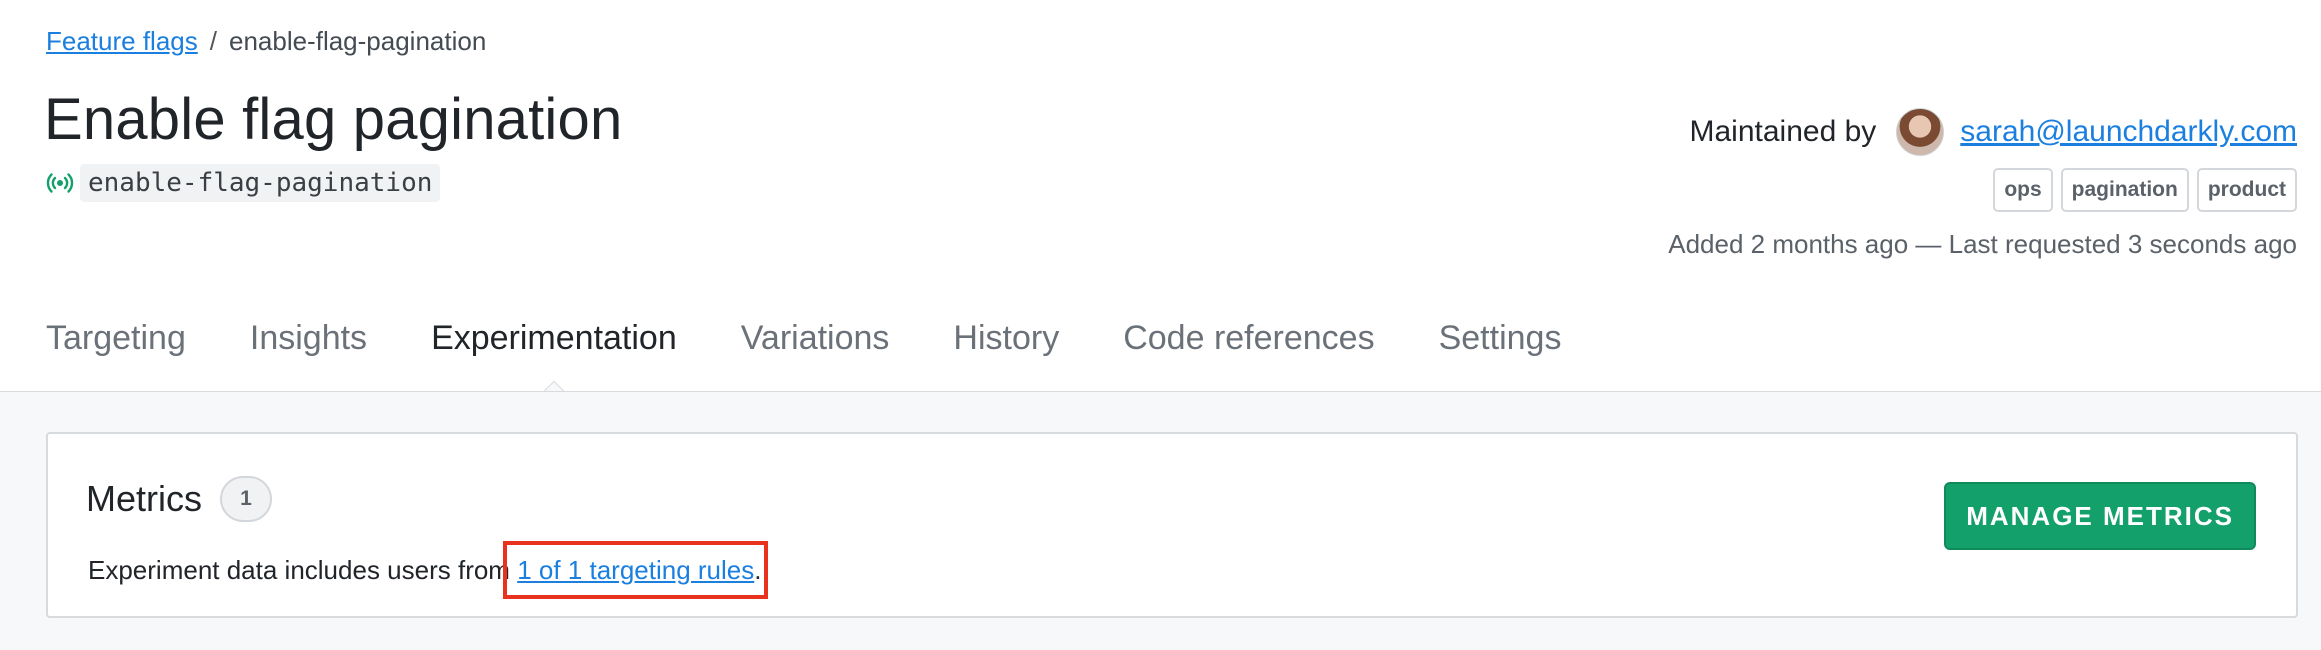 The height and width of the screenshot is (650, 2321). Describe the element at coordinates (758, 570) in the screenshot. I see `metrics-description-suffix: .` at that location.